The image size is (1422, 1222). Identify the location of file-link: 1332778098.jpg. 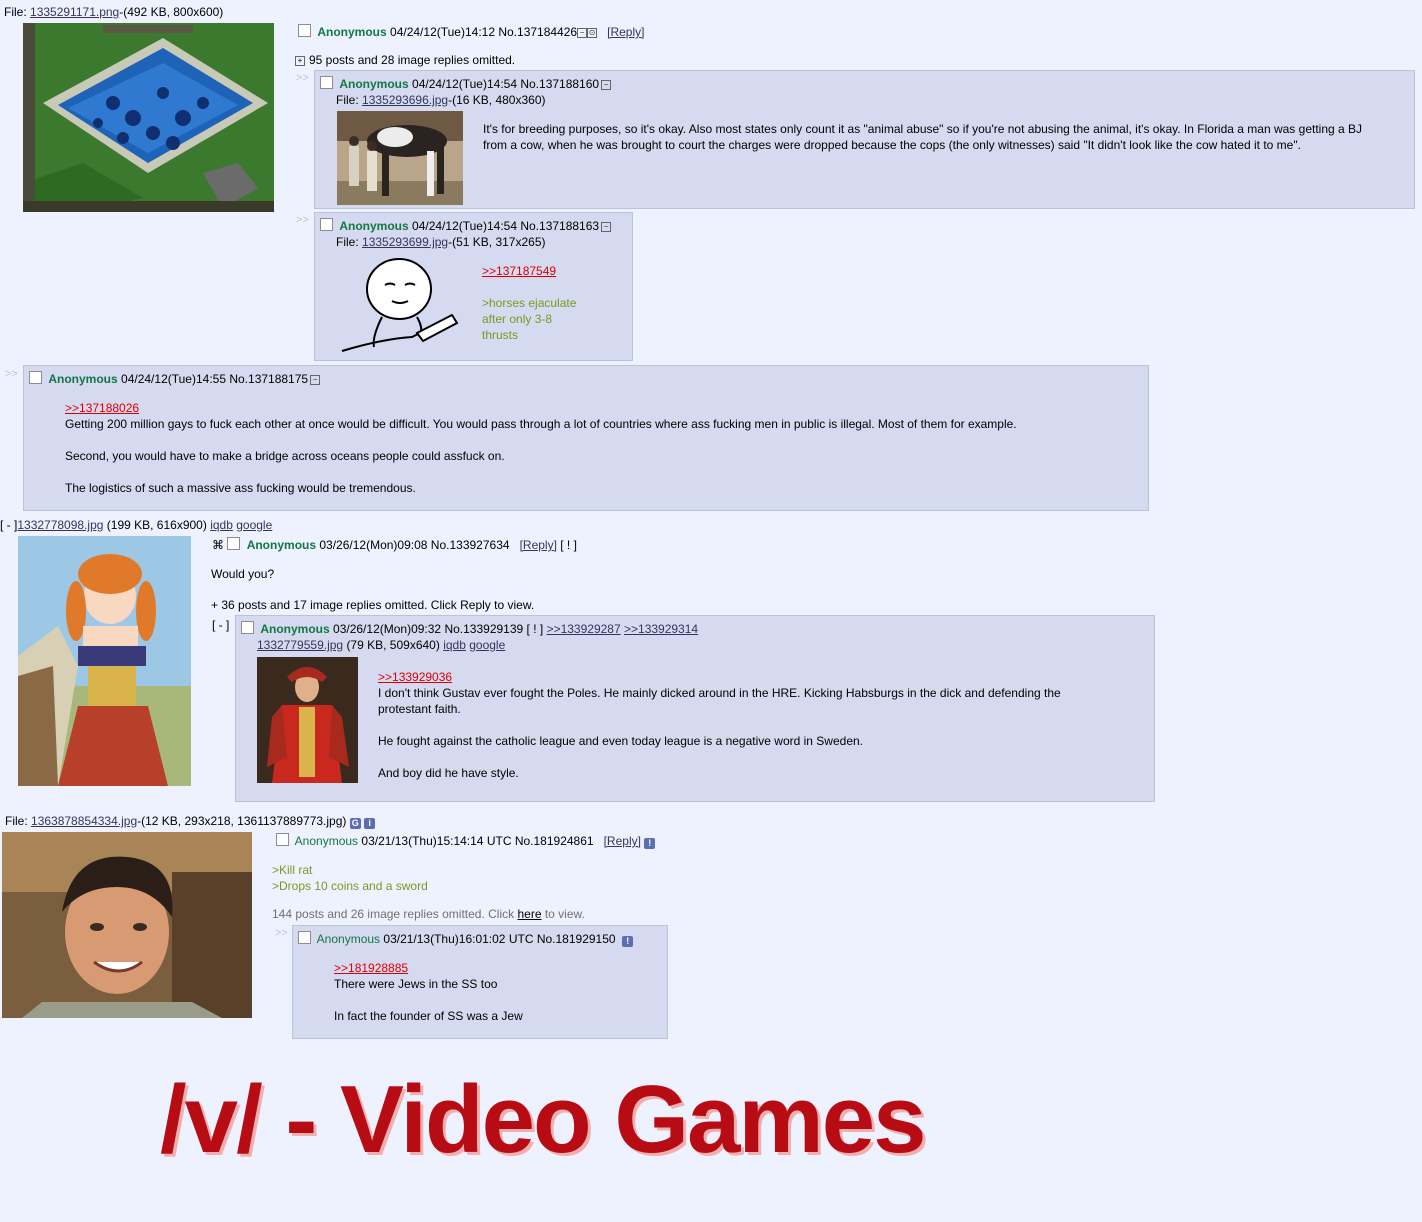
(60, 525).